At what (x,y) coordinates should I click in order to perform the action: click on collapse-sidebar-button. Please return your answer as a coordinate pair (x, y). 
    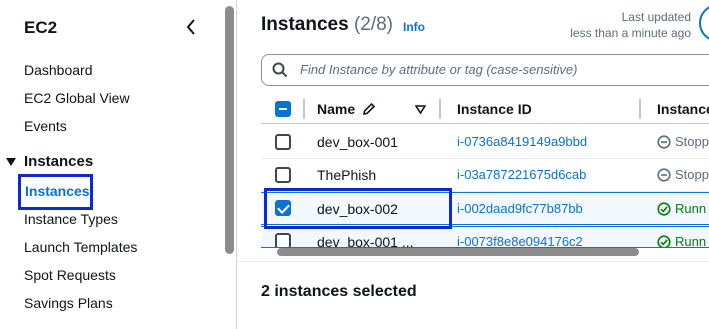
    Looking at the image, I should click on (191, 27).